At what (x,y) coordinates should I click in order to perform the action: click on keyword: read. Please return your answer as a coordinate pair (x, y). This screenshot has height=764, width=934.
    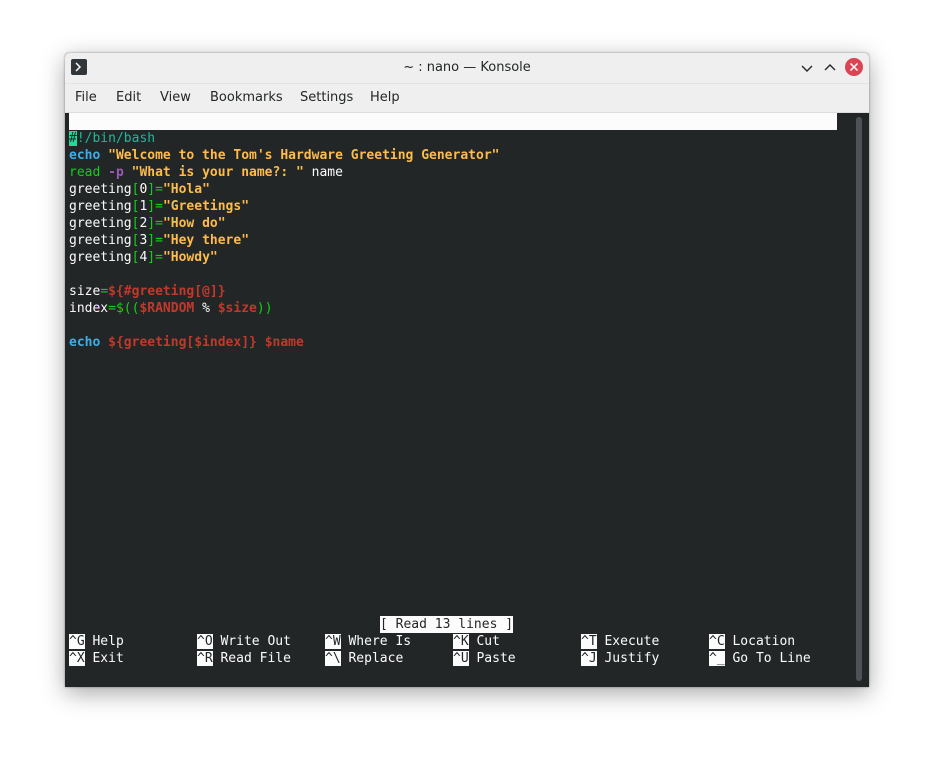
    Looking at the image, I should click on (84, 172).